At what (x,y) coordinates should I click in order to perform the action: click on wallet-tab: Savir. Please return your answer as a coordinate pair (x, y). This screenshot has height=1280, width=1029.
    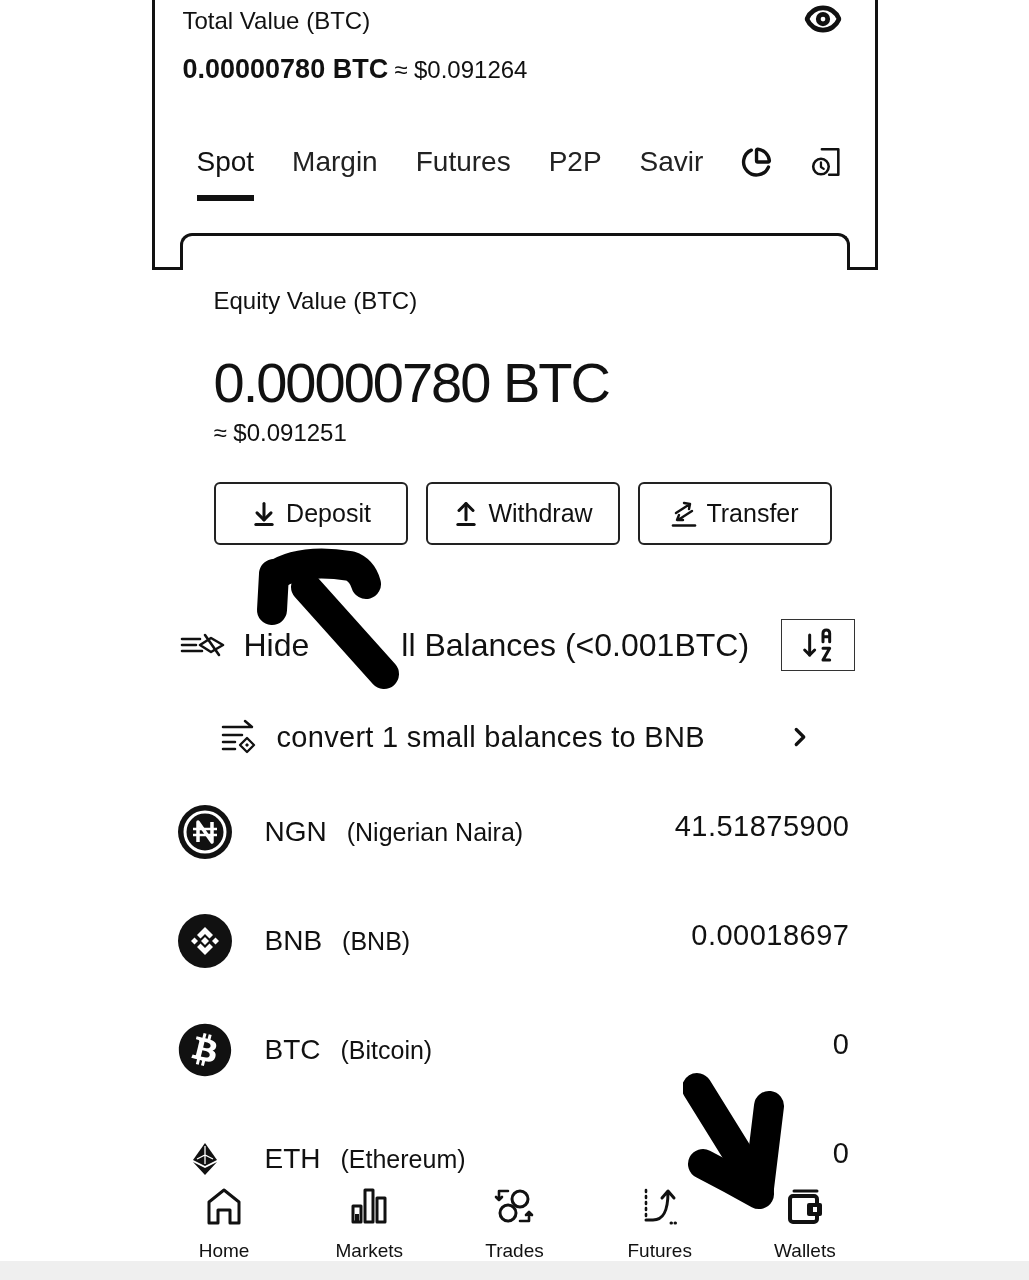
    Looking at the image, I should click on (671, 173).